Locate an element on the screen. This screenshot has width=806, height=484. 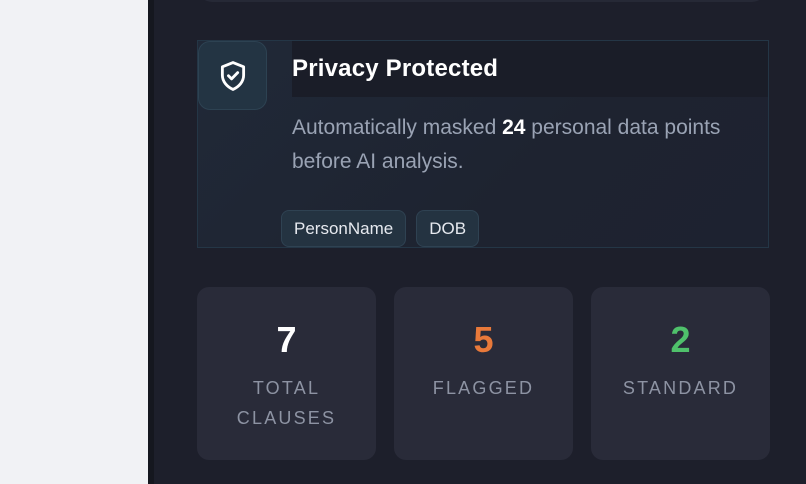
stat-label-standard: STANDARD is located at coordinates (680, 388).